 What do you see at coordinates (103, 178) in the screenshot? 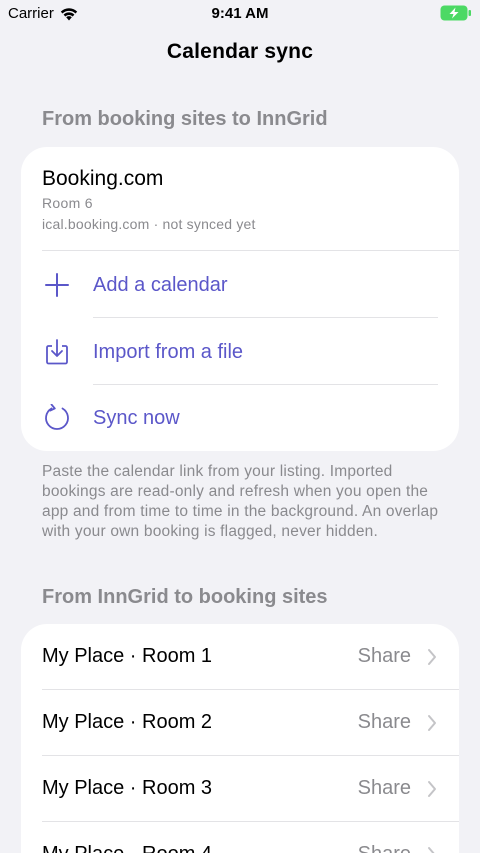
I see `listing-name: Booking.com` at bounding box center [103, 178].